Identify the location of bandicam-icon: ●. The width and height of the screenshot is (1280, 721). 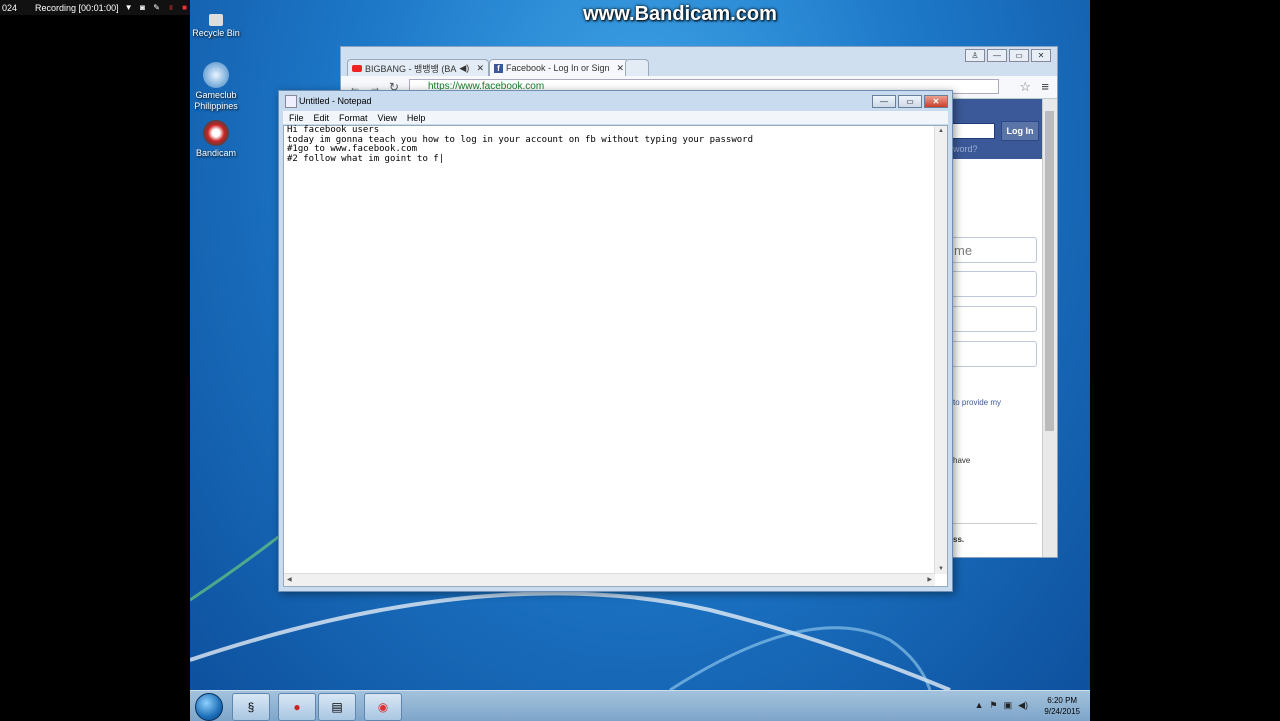
(297, 707).